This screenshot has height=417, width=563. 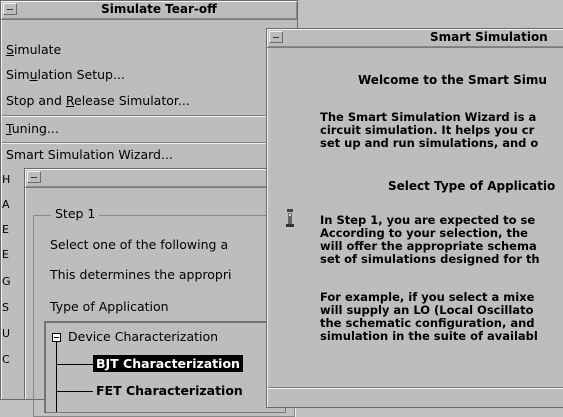 I want to click on text-line: set of simulations designed for th, so click(x=430, y=259).